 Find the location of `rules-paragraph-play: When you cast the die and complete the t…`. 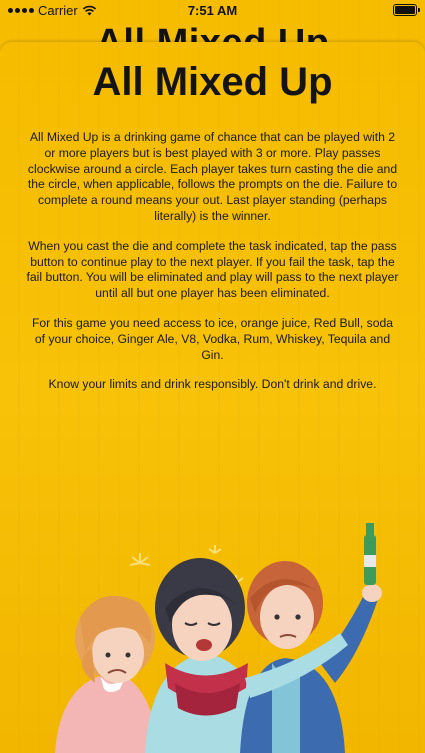

rules-paragraph-play: When you cast the die and complete the t… is located at coordinates (212, 269).